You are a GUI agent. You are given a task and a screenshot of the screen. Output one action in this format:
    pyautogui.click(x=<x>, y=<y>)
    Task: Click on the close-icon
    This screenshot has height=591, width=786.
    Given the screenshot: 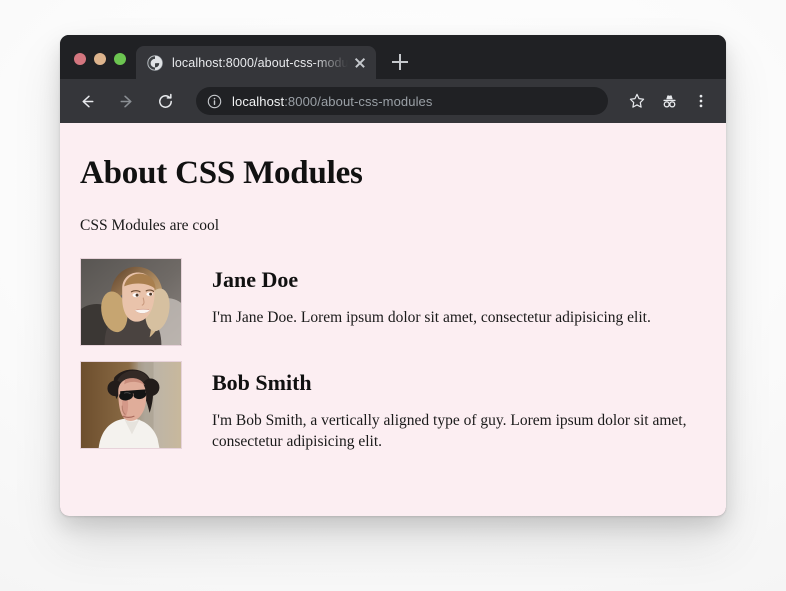 What is the action you would take?
    pyautogui.click(x=360, y=63)
    